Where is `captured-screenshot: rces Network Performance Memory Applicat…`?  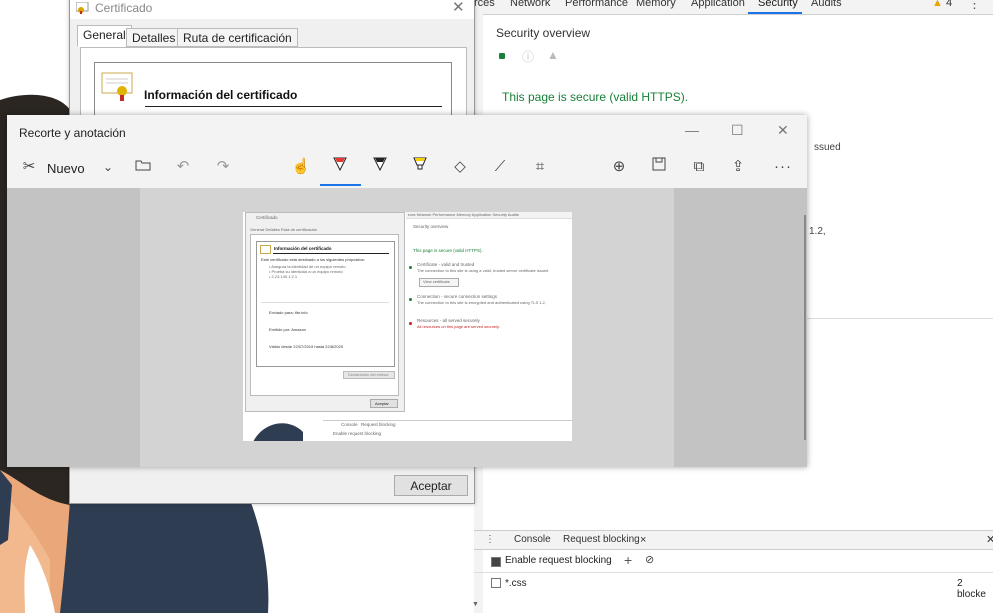
captured-screenshot: rces Network Performance Memory Applicat… is located at coordinates (407, 326).